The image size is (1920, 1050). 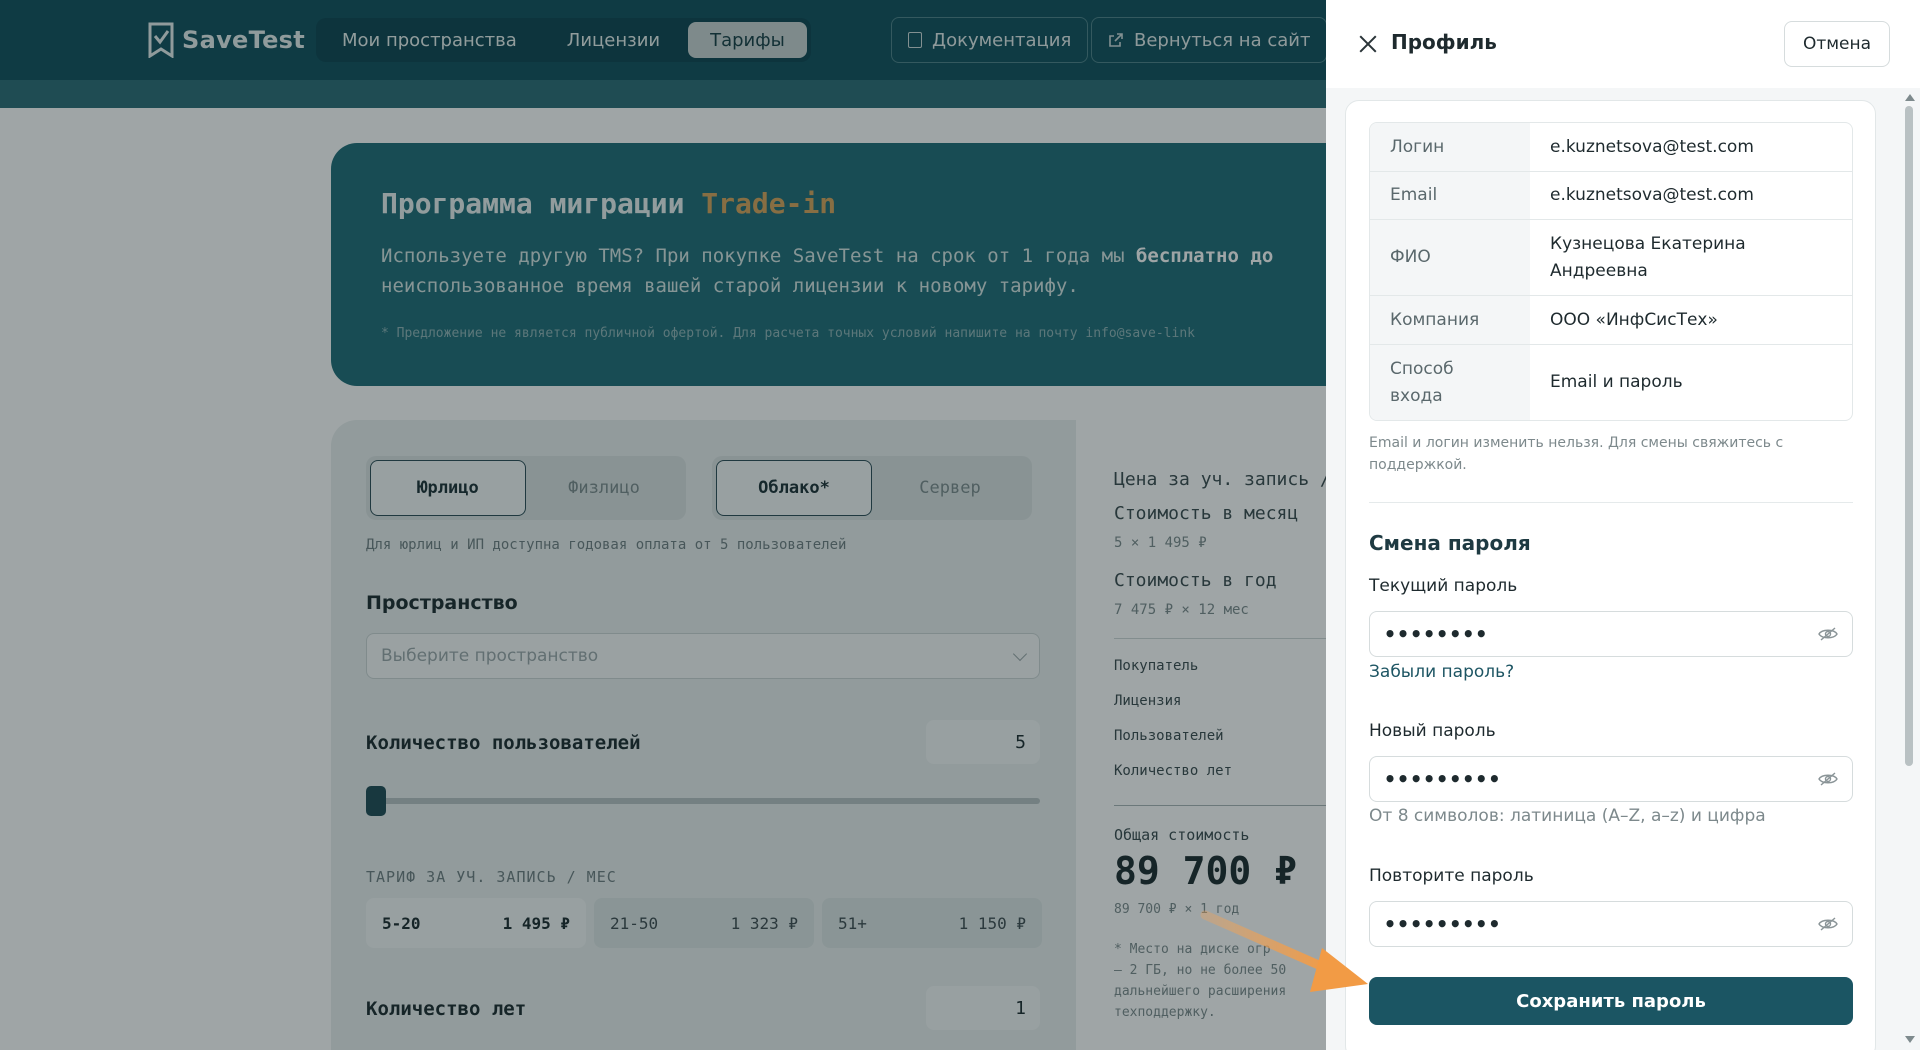 What do you see at coordinates (1450, 382) in the screenshot?
I see `info-key: Способ входа` at bounding box center [1450, 382].